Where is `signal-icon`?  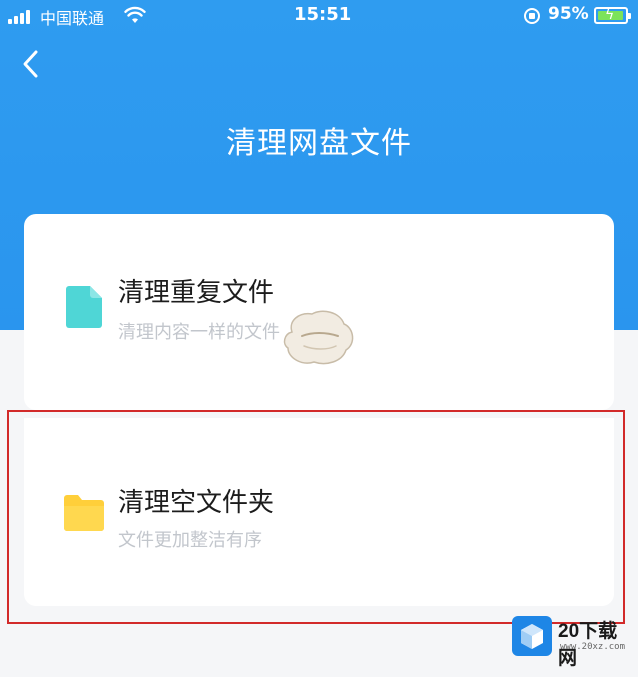 signal-icon is located at coordinates (22, 17).